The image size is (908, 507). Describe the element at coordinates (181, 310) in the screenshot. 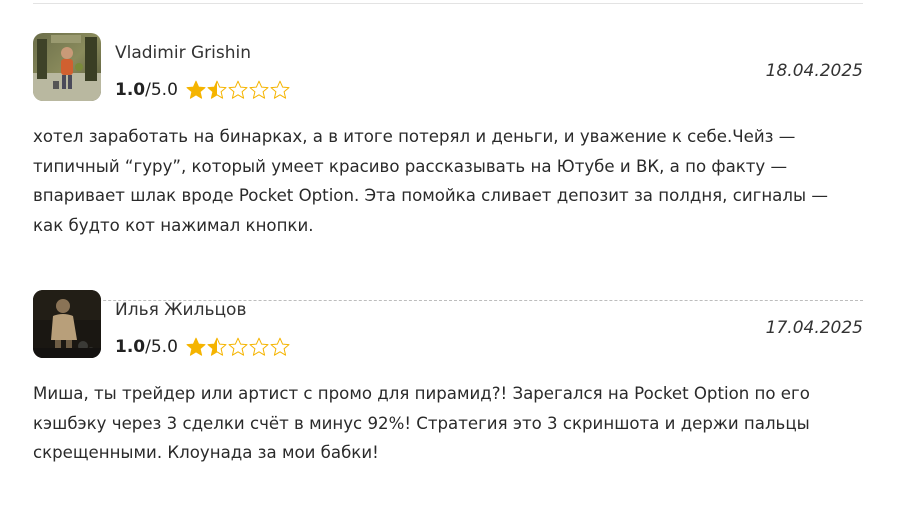

I see `review-author: Илья Жильцов` at that location.